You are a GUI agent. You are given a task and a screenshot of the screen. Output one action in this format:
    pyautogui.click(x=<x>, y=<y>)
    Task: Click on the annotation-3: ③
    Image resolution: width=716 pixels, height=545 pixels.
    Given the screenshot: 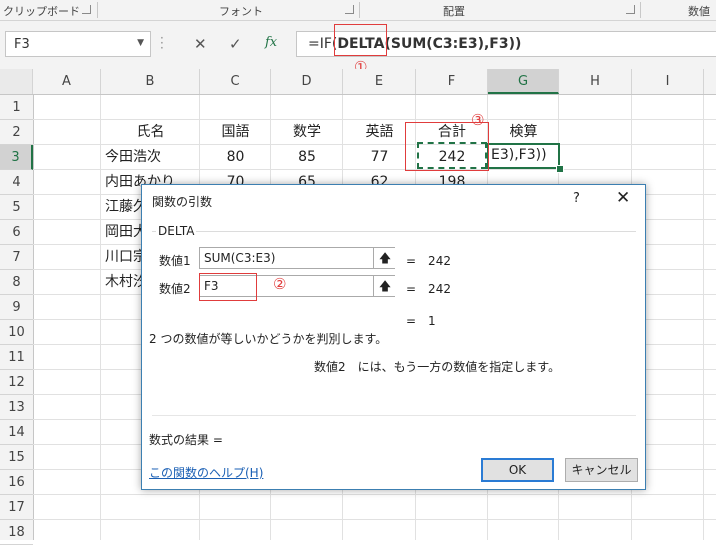 What is the action you would take?
    pyautogui.click(x=478, y=120)
    